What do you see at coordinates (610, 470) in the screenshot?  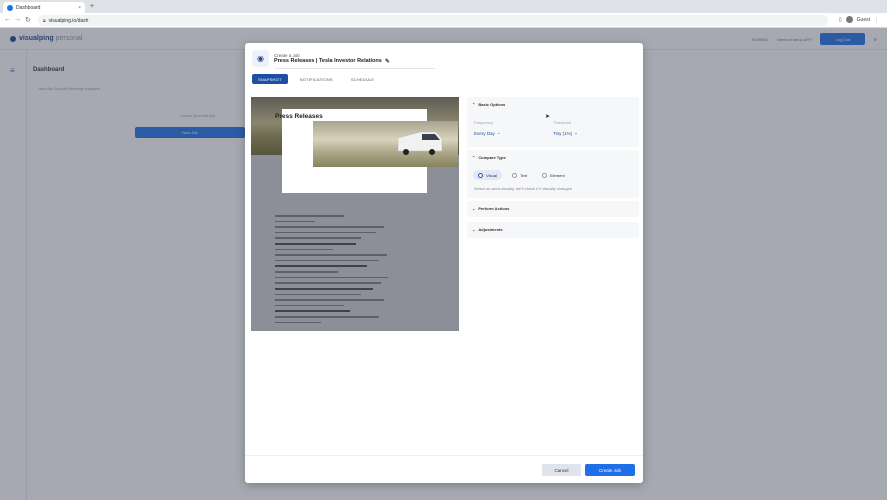 I see `create-job-button: Create Job` at bounding box center [610, 470].